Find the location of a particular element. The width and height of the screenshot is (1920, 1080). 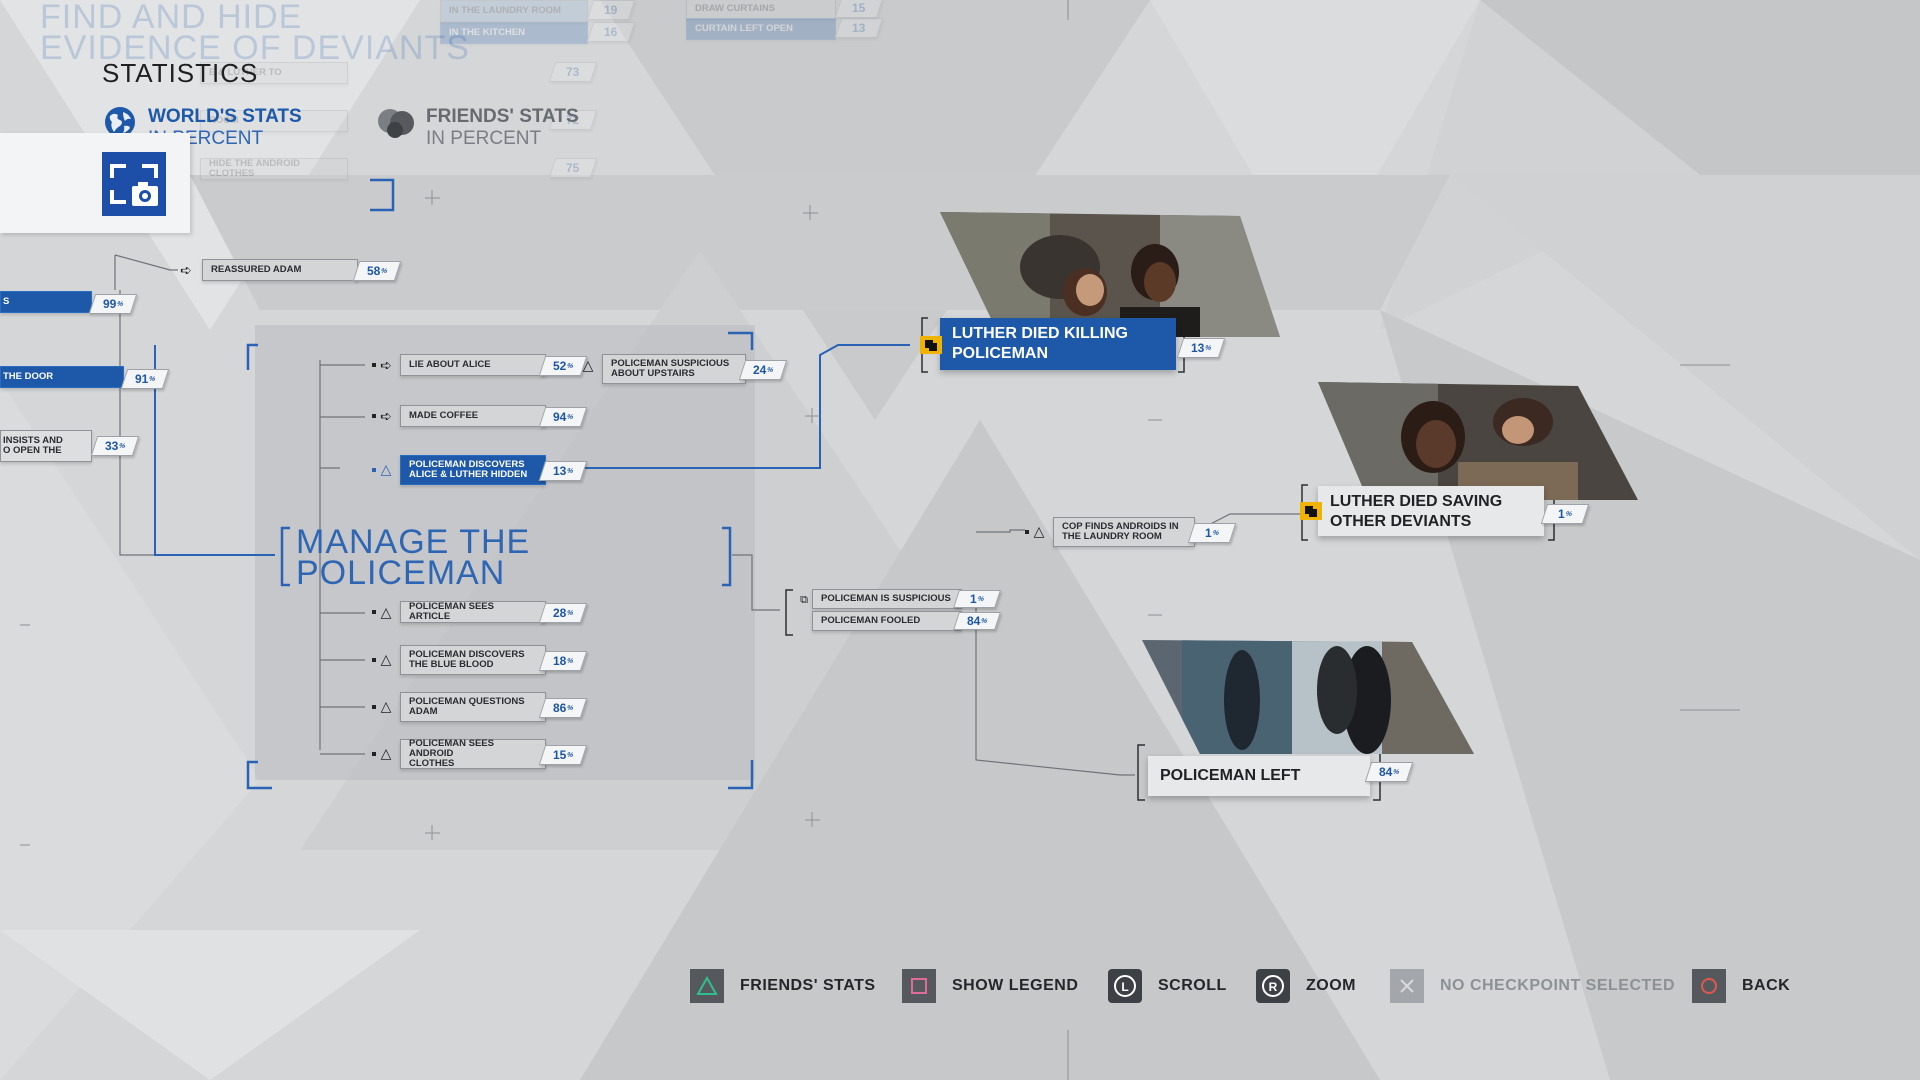

no-checkpoint-control: NO CHECKPOINT SELECTED is located at coordinates (1532, 986).